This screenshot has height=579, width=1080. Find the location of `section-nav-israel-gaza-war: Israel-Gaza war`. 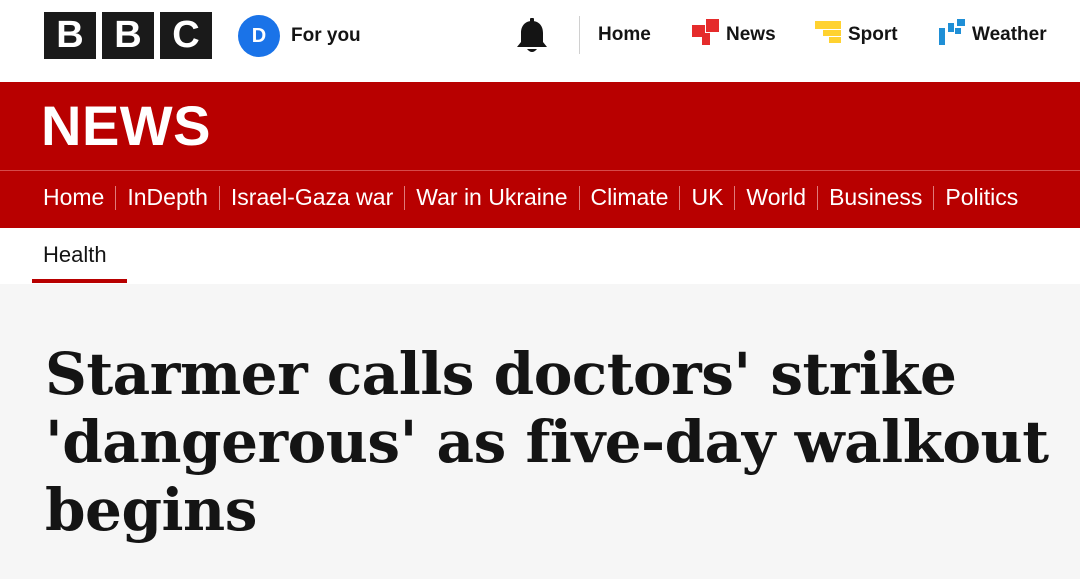

section-nav-israel-gaza-war: Israel-Gaza war is located at coordinates (312, 197).